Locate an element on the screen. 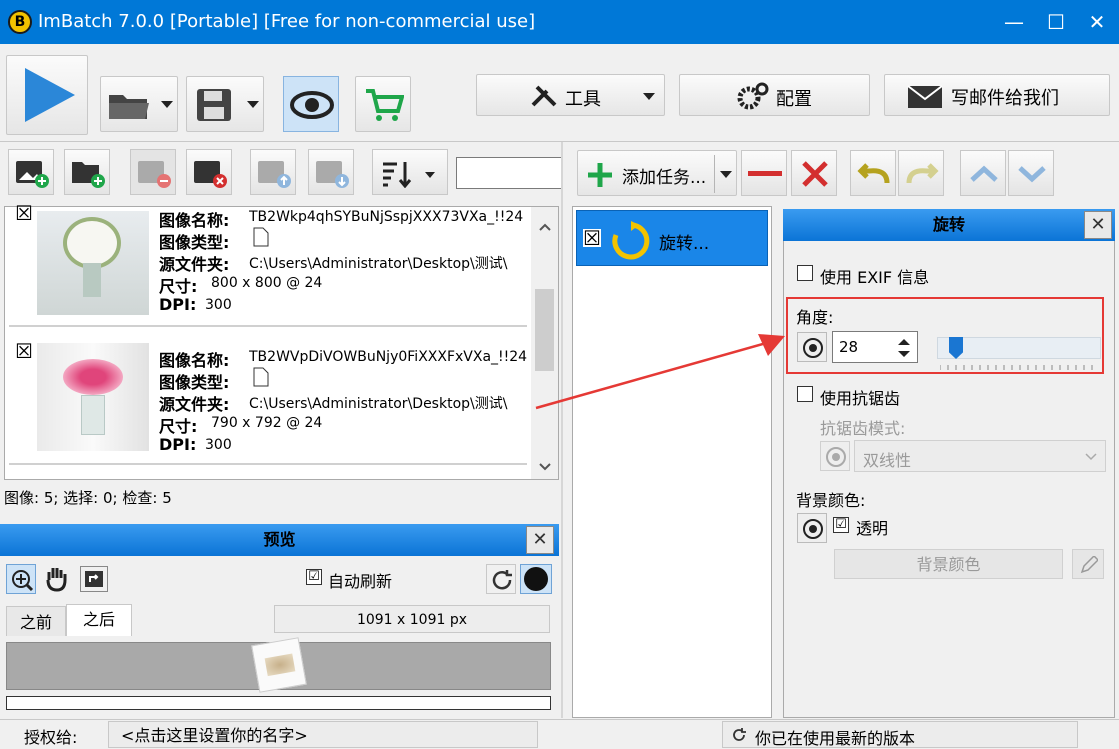  buy-button is located at coordinates (383, 104).